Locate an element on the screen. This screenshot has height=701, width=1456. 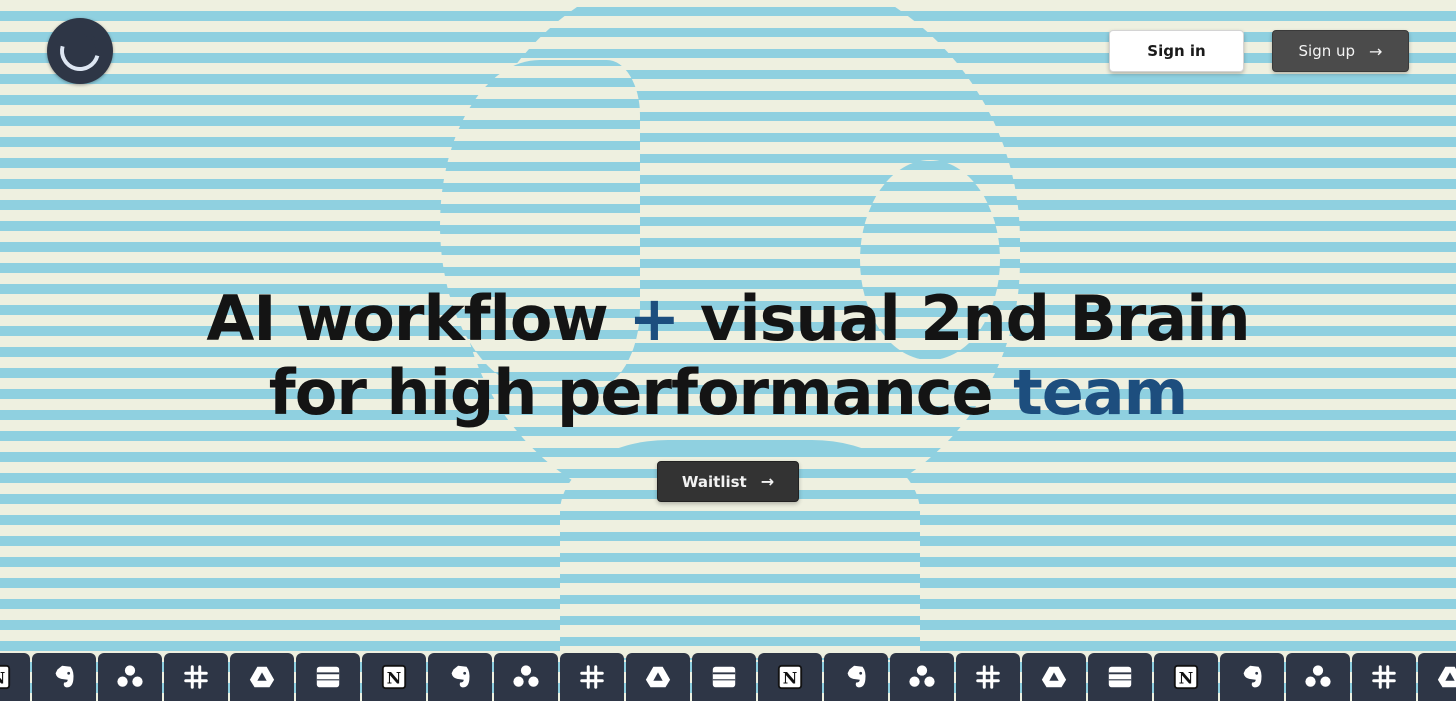
headline-ai-workflow: AI workflow is located at coordinates (407, 318).